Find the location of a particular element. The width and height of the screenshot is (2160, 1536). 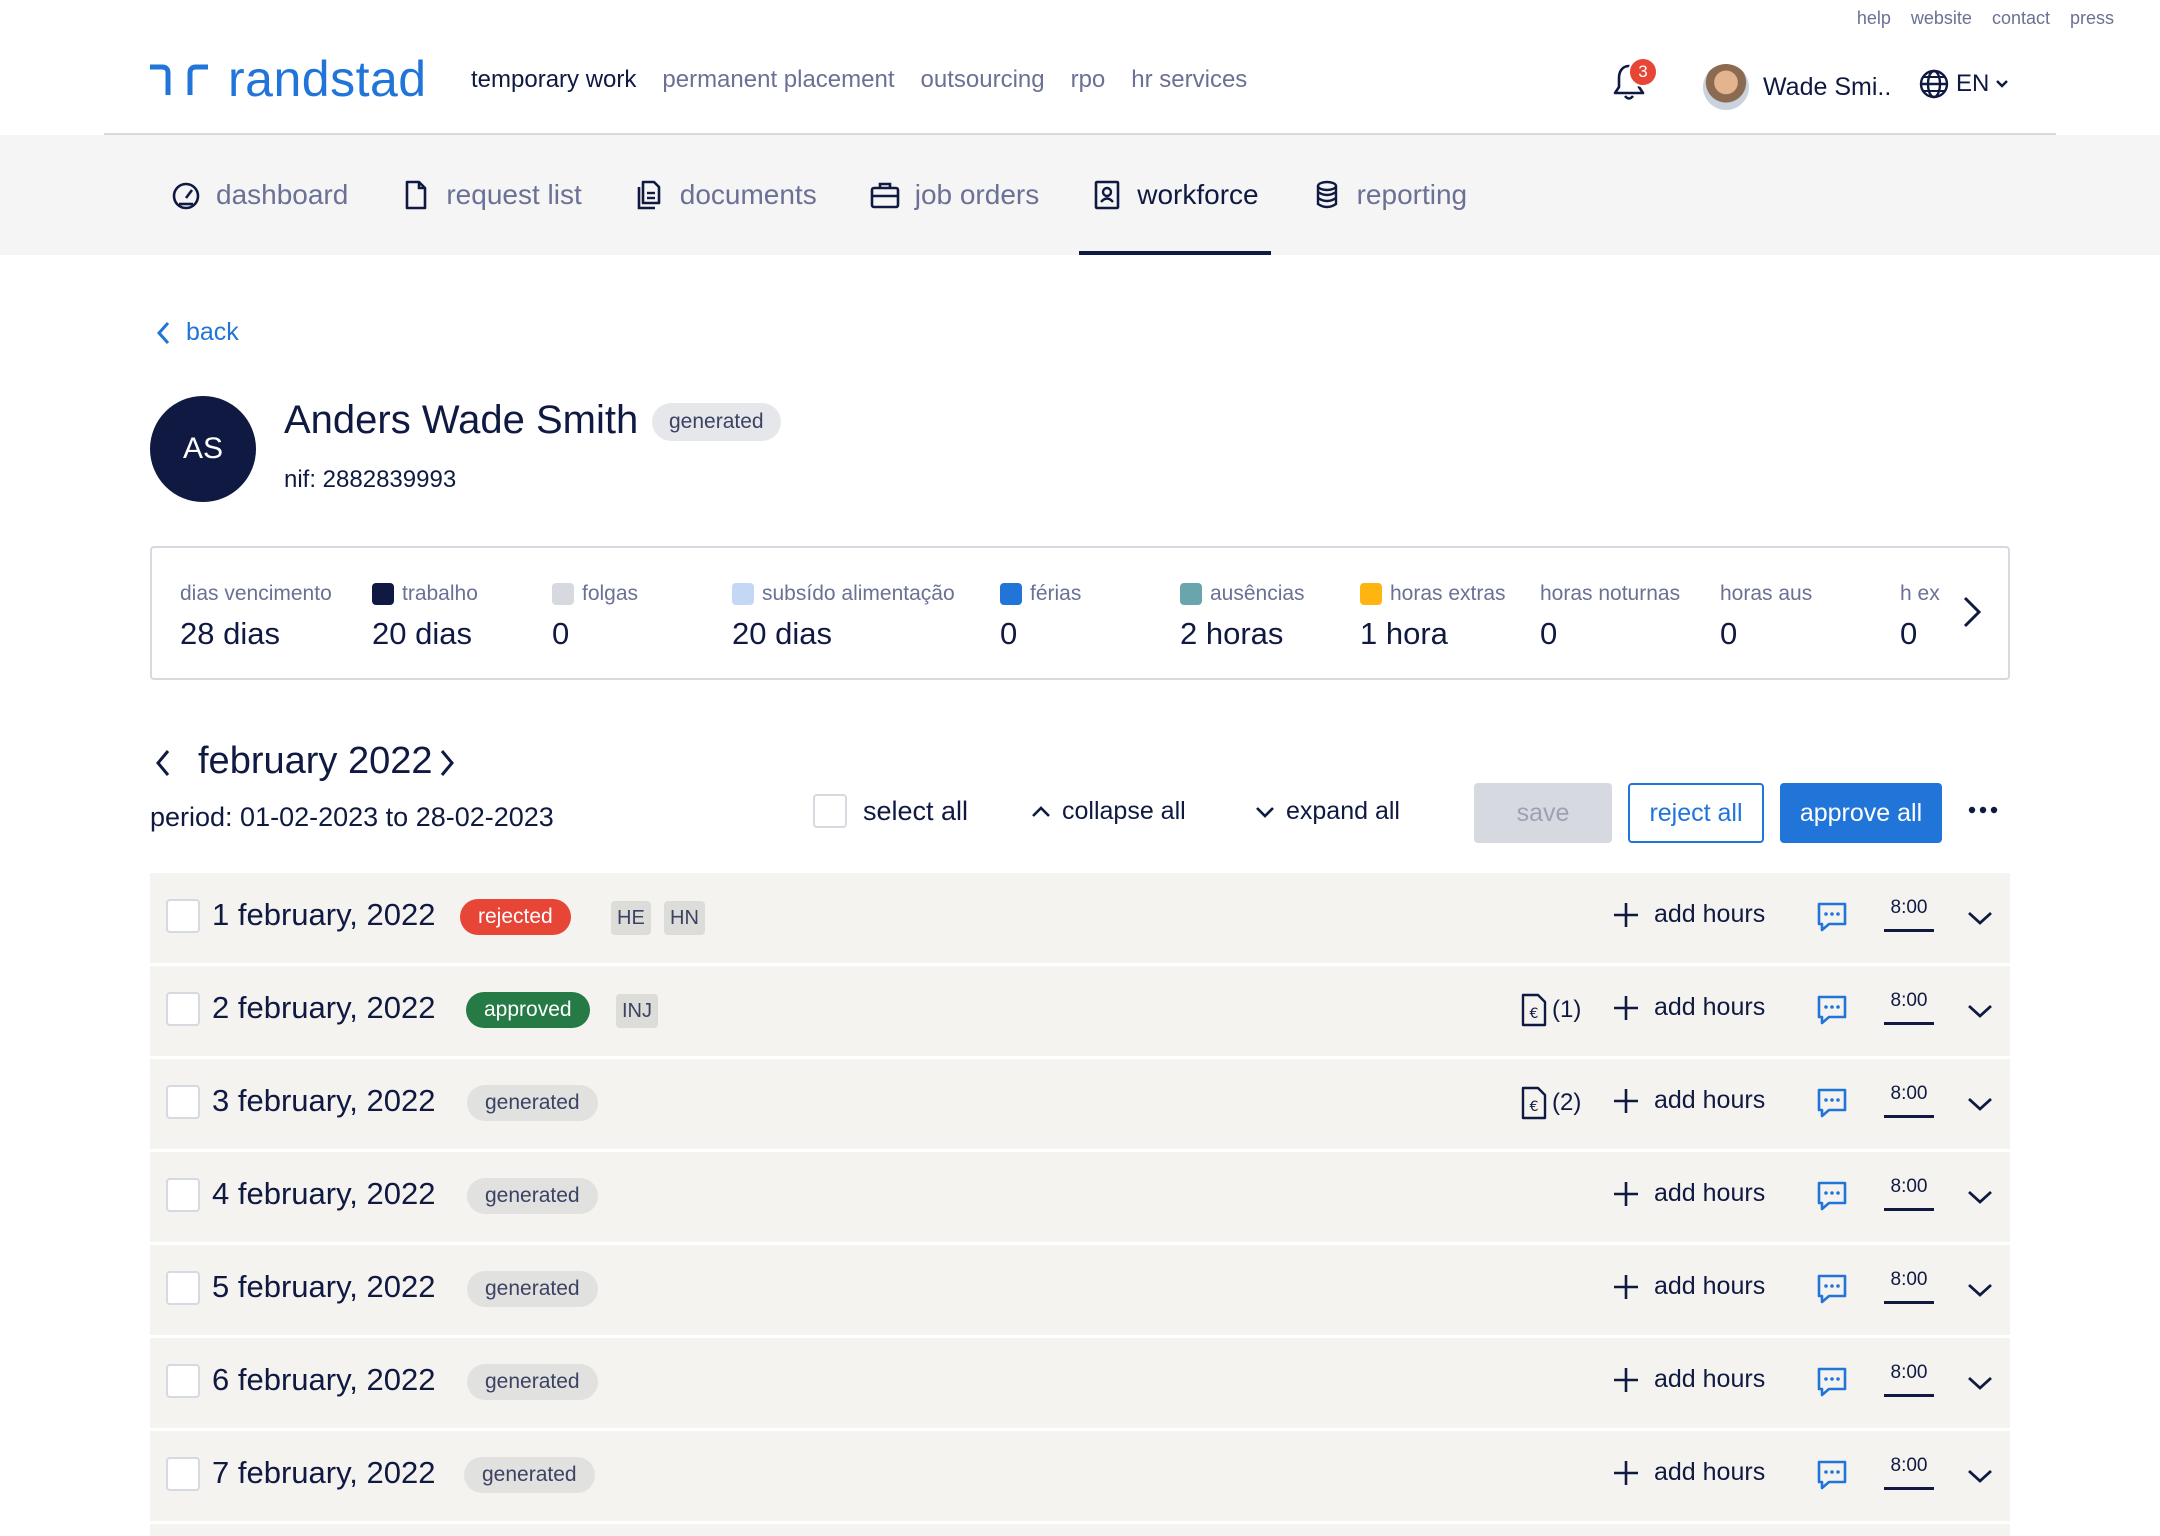

tab-reporting: reporting is located at coordinates (1389, 195).